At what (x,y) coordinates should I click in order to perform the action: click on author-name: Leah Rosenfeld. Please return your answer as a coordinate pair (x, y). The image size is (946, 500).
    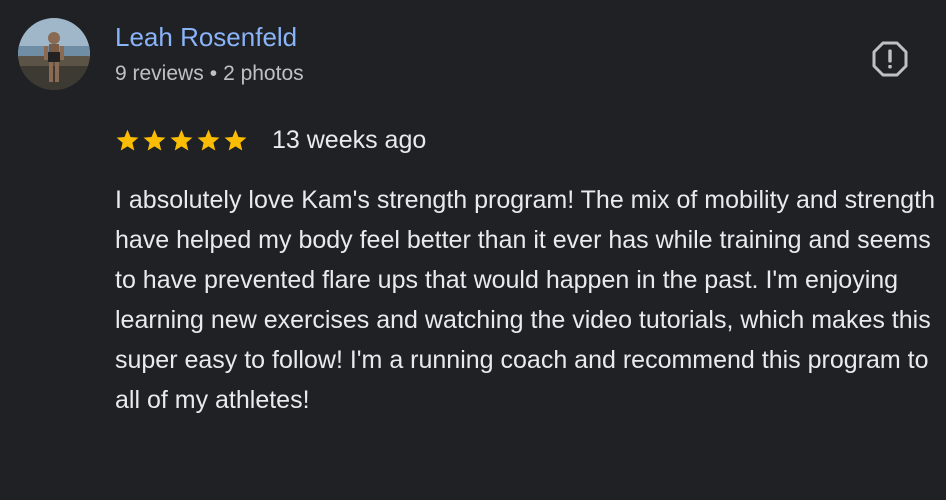
    Looking at the image, I should click on (206, 37).